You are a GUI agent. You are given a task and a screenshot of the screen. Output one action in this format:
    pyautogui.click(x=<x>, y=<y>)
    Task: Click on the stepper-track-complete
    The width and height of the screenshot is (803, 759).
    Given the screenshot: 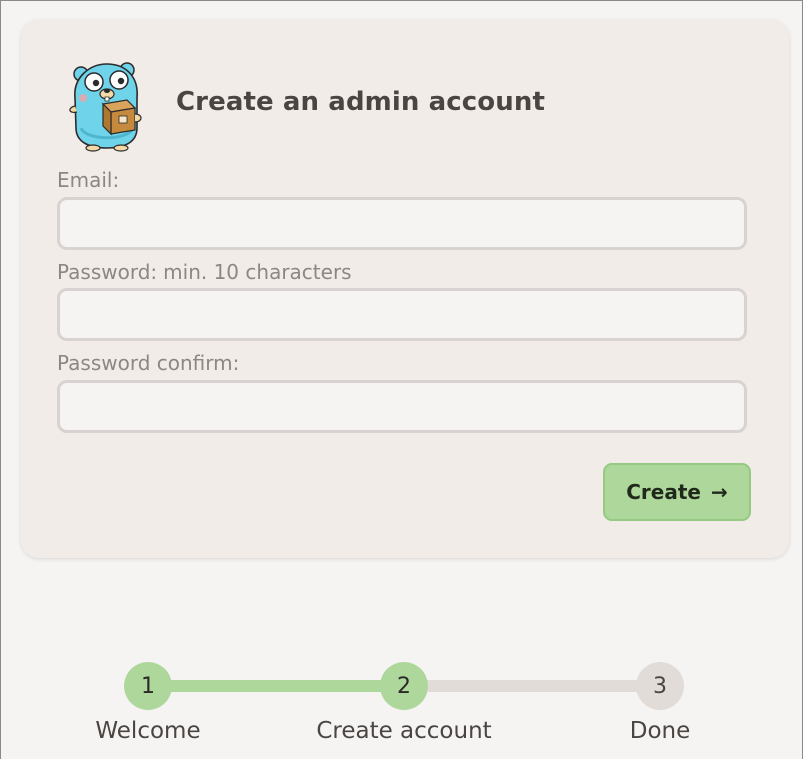 What is the action you would take?
    pyautogui.click(x=276, y=686)
    